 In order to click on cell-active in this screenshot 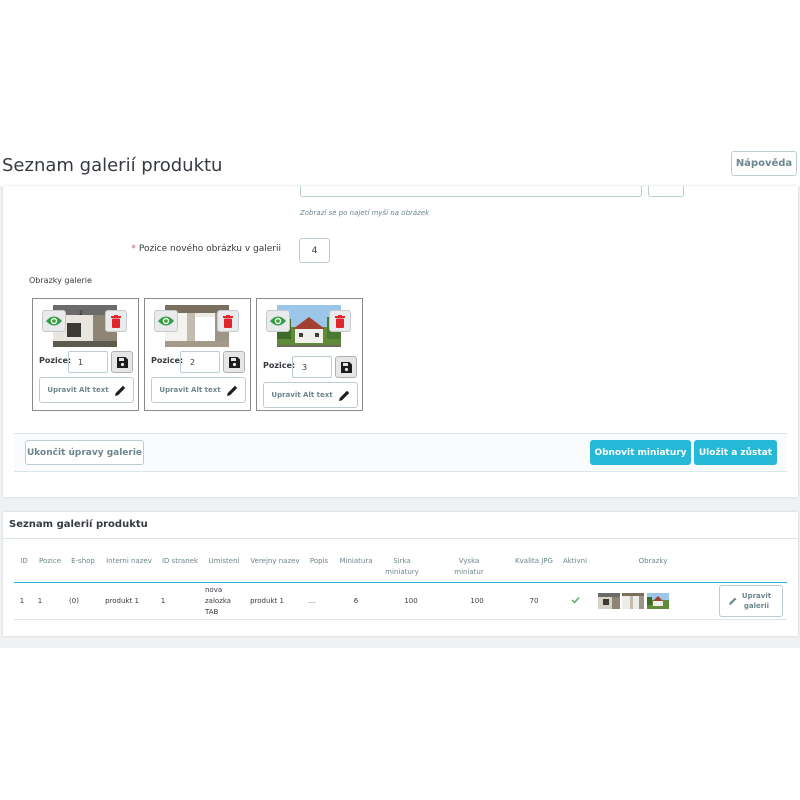, I will do `click(575, 602)`.